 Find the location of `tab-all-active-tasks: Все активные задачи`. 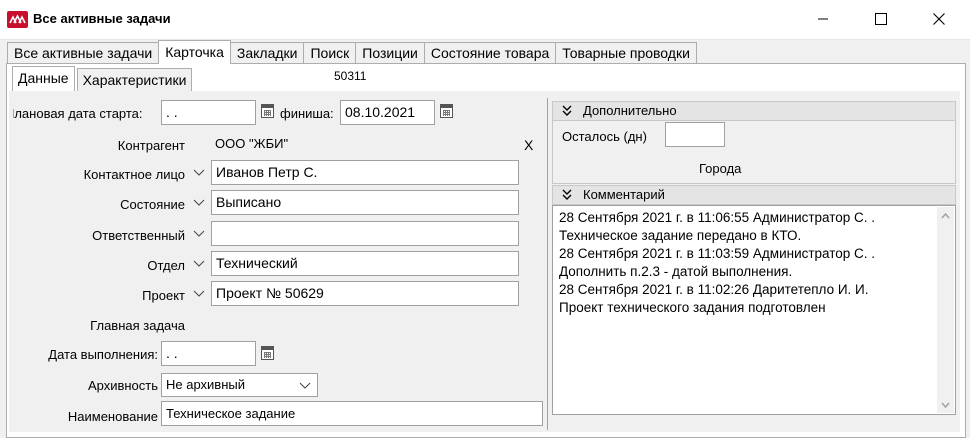

tab-all-active-tasks: Все активные задачи is located at coordinates (83, 53).